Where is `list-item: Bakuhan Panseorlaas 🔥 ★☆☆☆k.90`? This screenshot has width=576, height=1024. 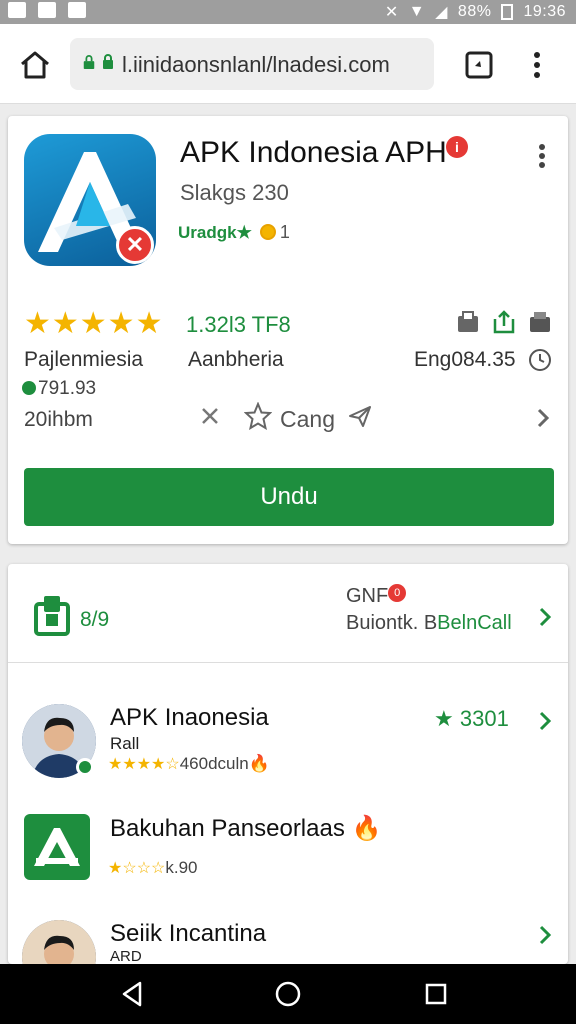 list-item: Bakuhan Panseorlaas 🔥 ★☆☆☆k.90 is located at coordinates (288, 856).